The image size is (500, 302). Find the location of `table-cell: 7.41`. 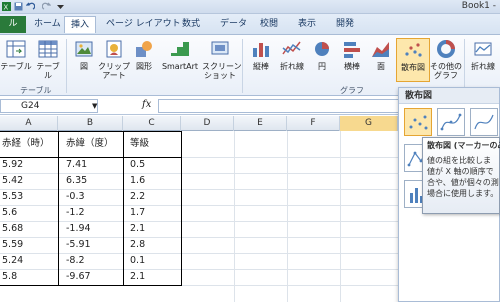

table-cell: 7.41 is located at coordinates (93, 165).